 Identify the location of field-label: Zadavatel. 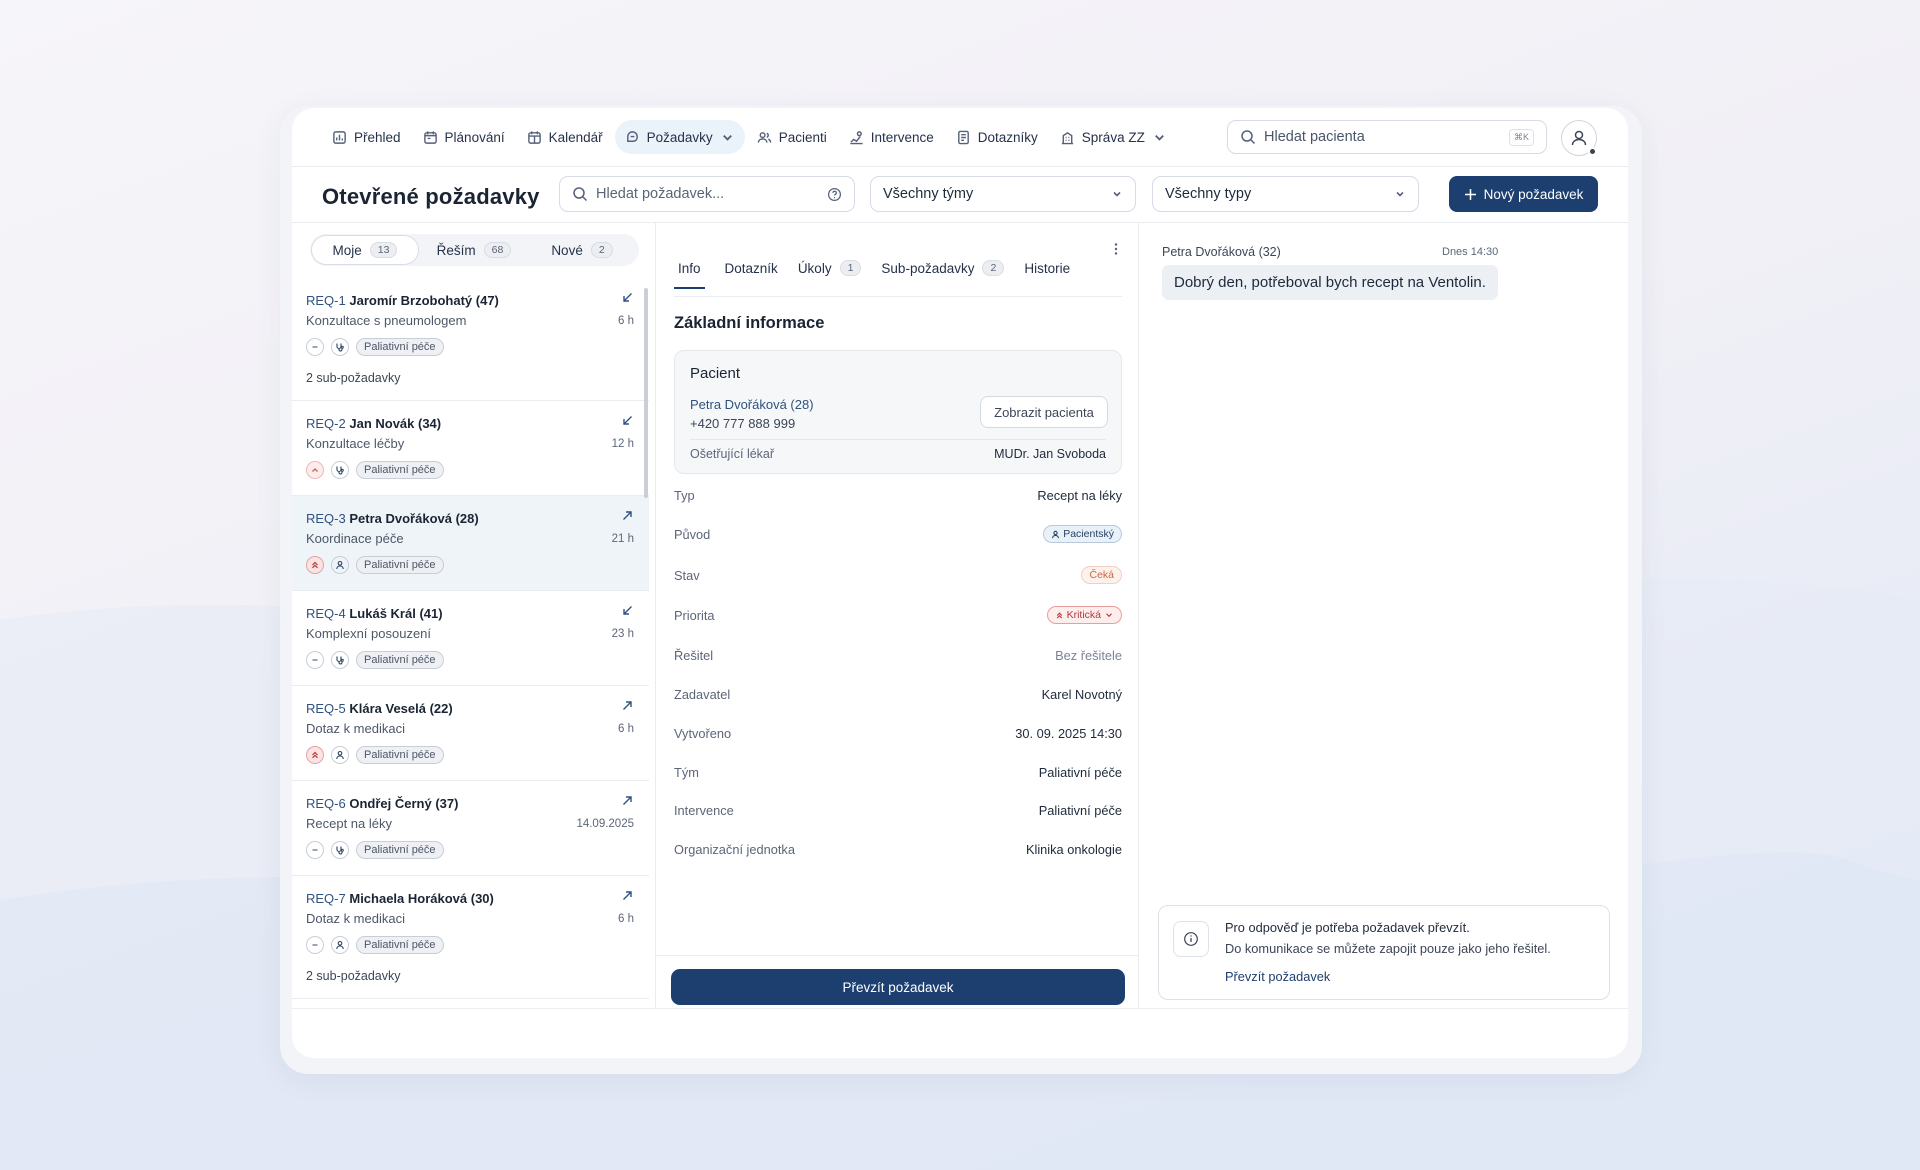
(702, 694).